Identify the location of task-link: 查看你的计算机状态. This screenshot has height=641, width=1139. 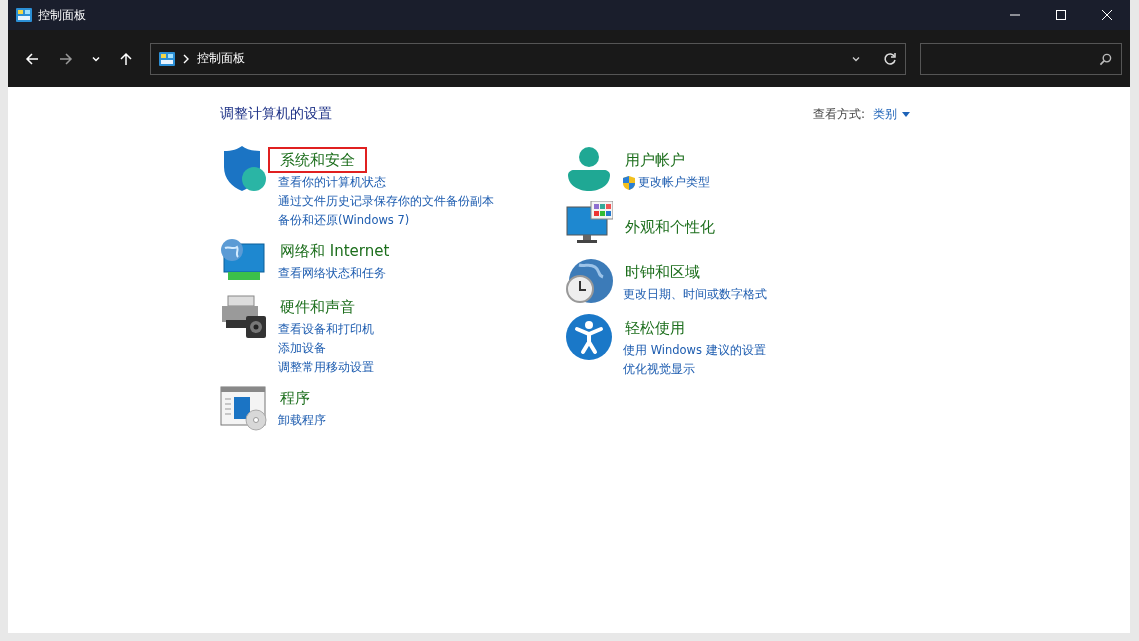
(386, 182).